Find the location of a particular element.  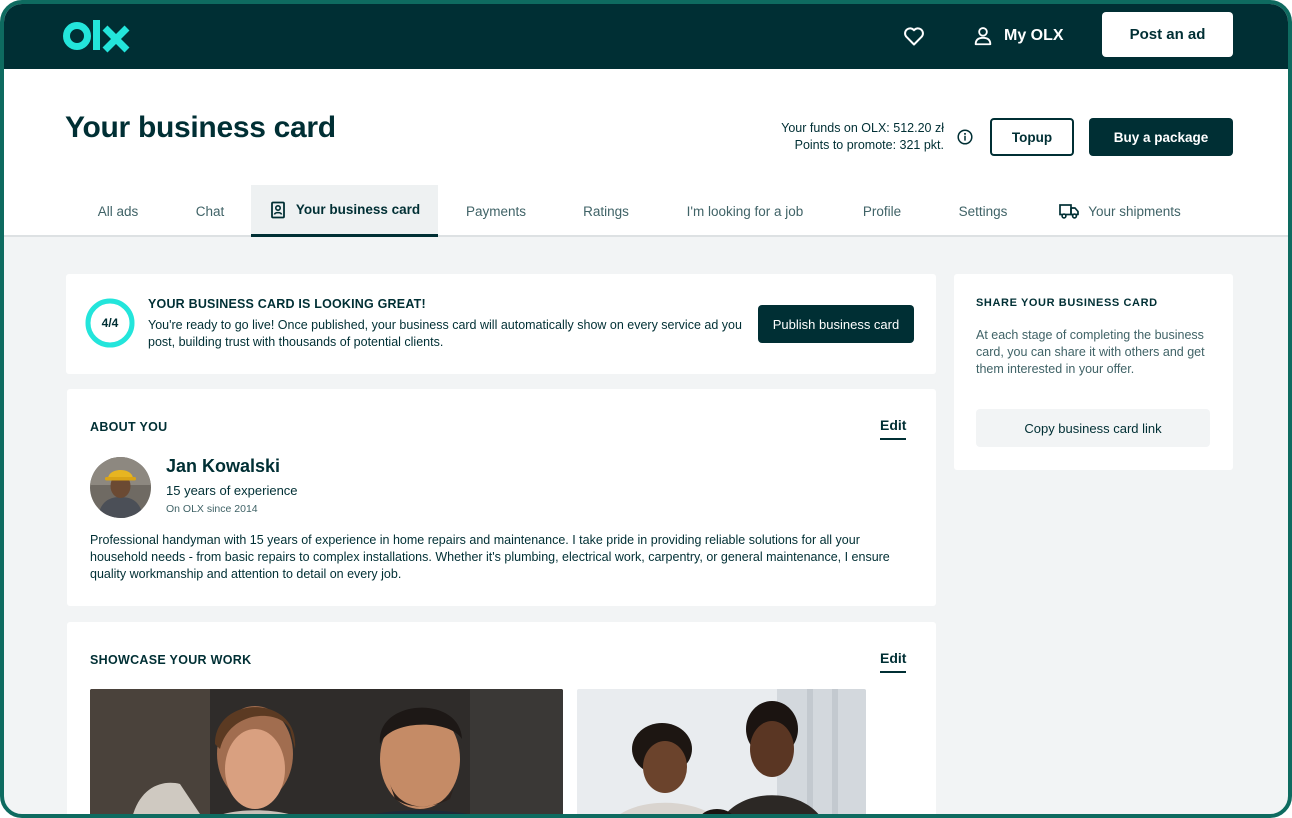

tab-your-shipments: Your shipments is located at coordinates (1120, 211).